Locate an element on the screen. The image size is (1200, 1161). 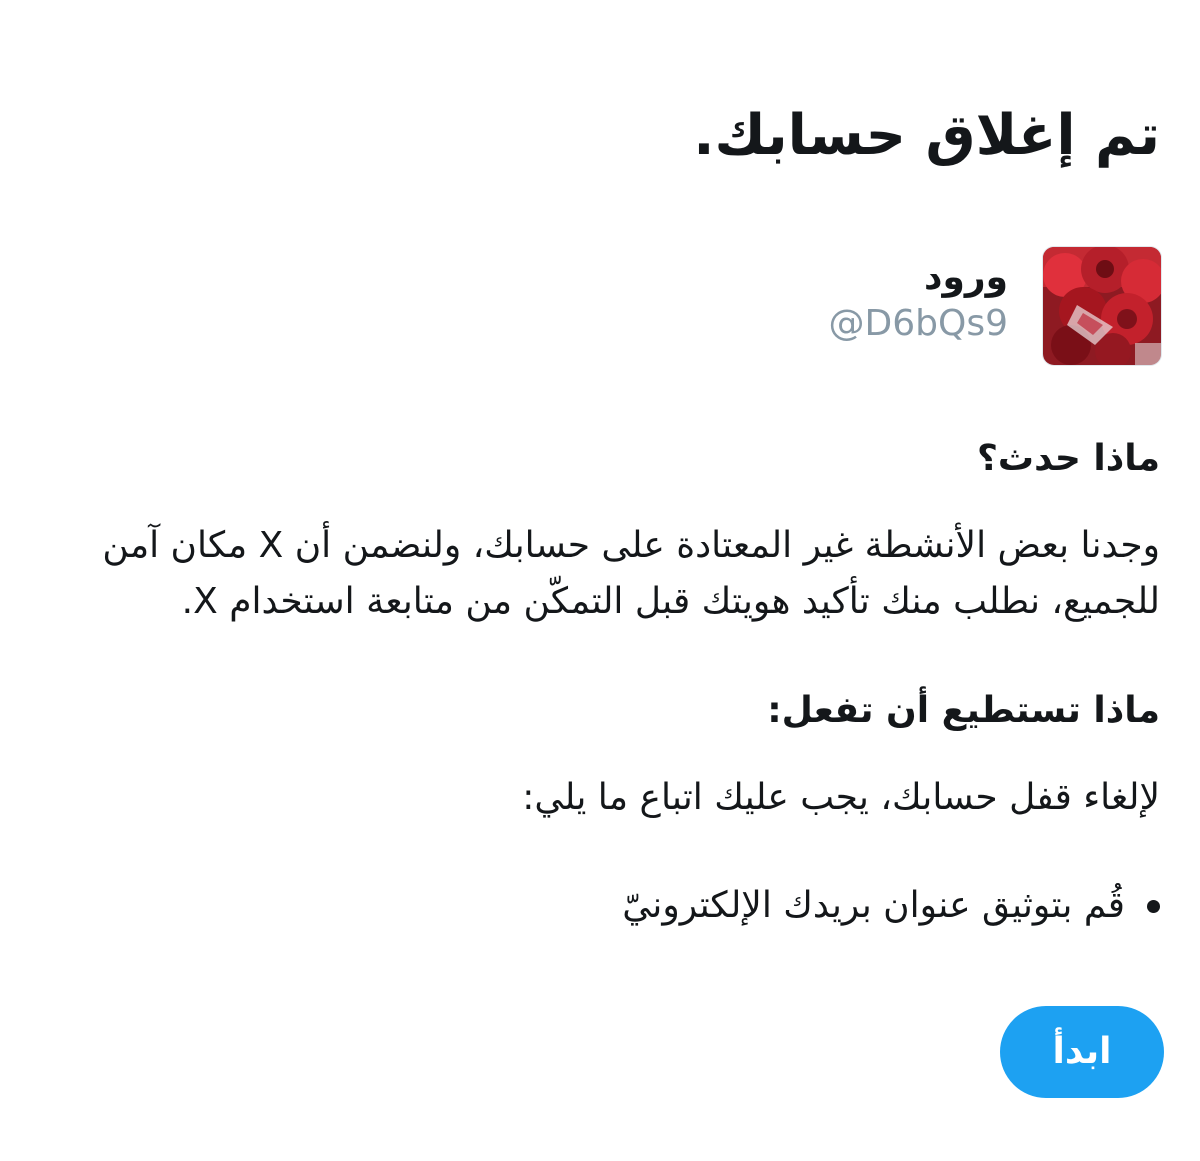
verify-email-step: قُم بتوثيق عنوان بريدك الإلكترونيّ is located at coordinates (873, 905).